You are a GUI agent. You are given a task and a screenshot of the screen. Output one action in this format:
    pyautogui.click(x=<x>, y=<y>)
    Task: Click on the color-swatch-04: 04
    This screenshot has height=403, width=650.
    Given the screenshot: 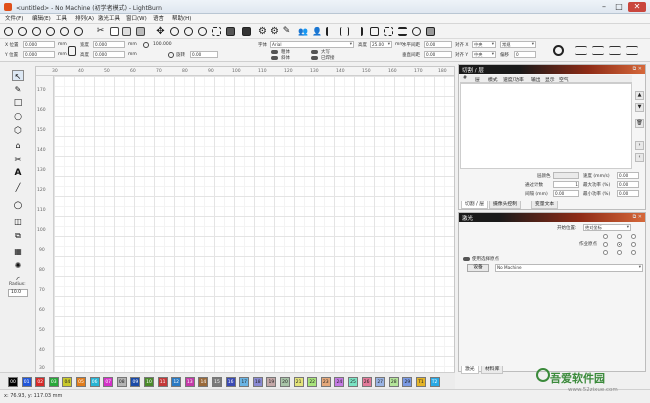 What is the action you would take?
    pyautogui.click(x=67, y=382)
    